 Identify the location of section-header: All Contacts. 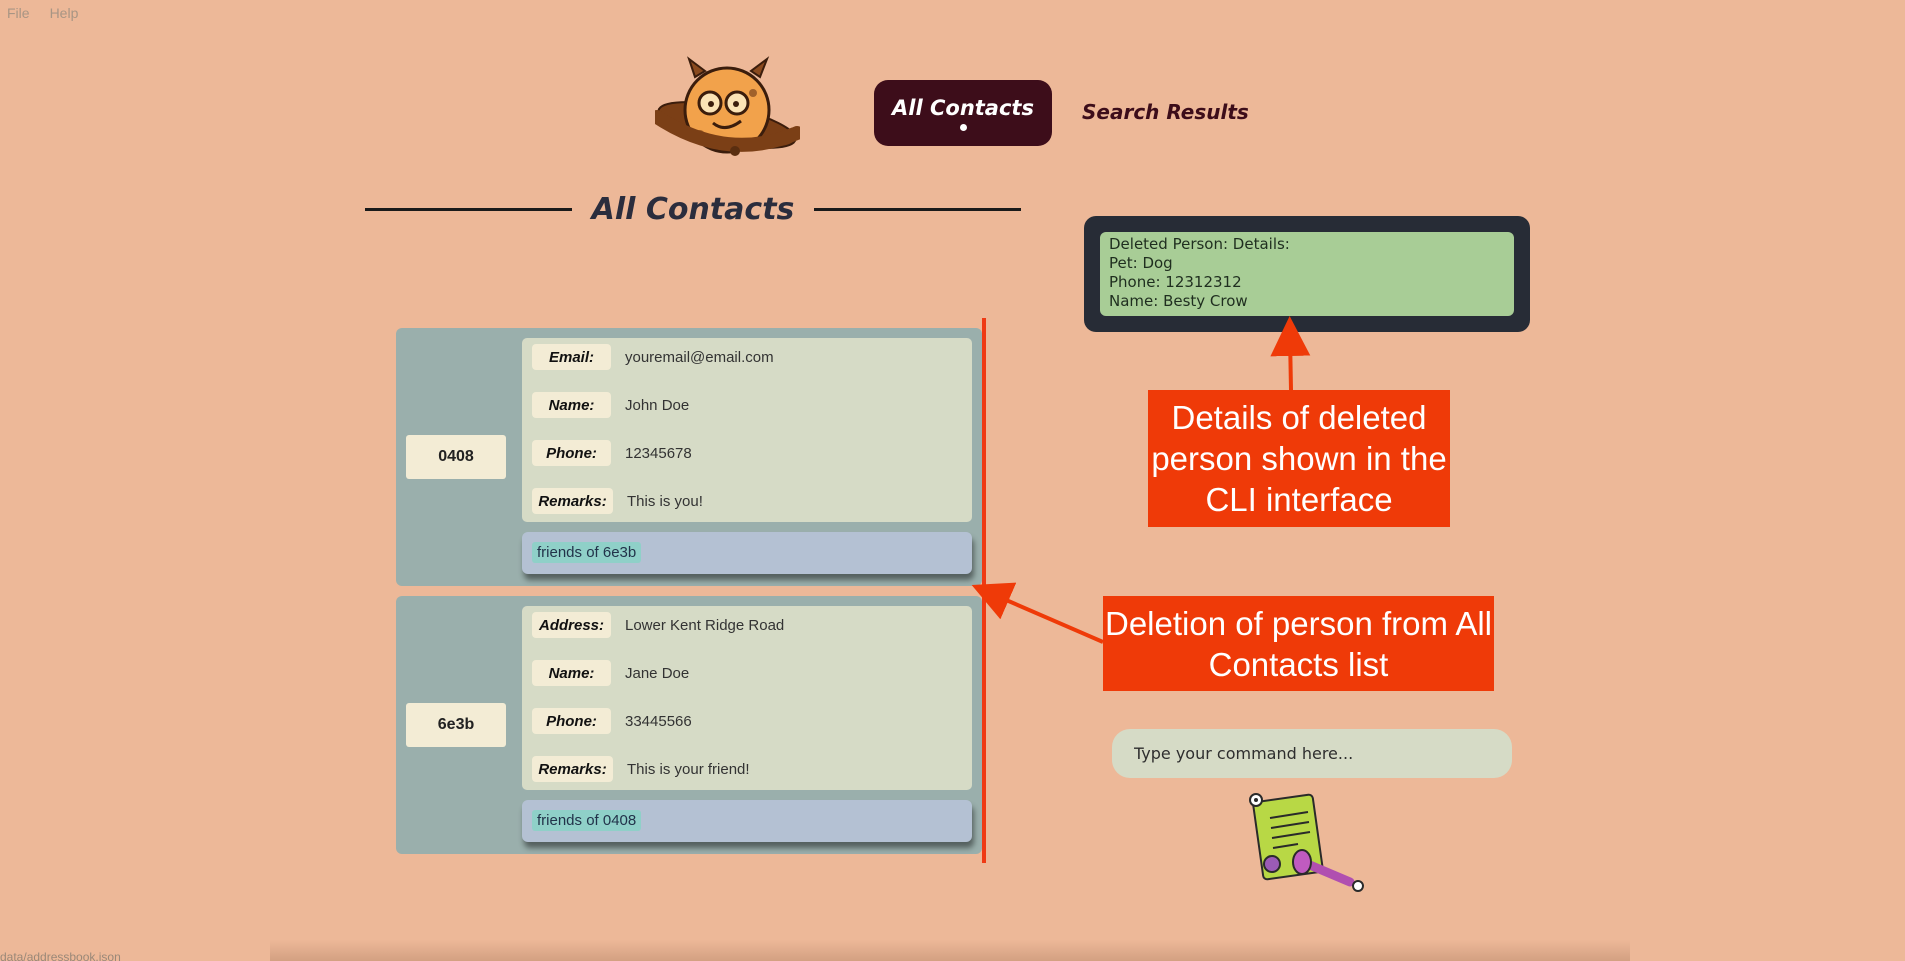
(693, 209).